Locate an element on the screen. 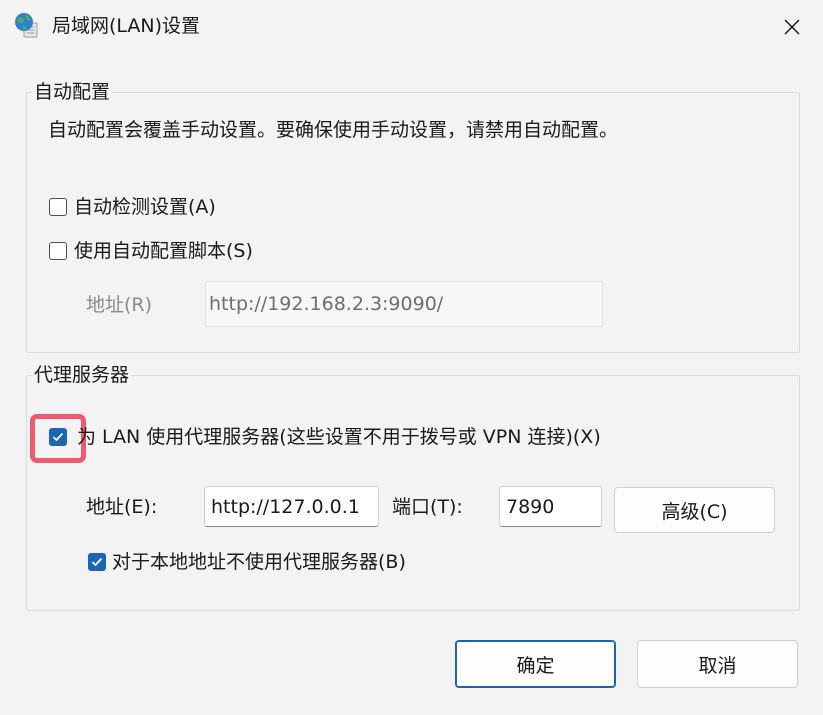 This screenshot has height=715, width=823. port-label: 端口(T): is located at coordinates (427, 507).